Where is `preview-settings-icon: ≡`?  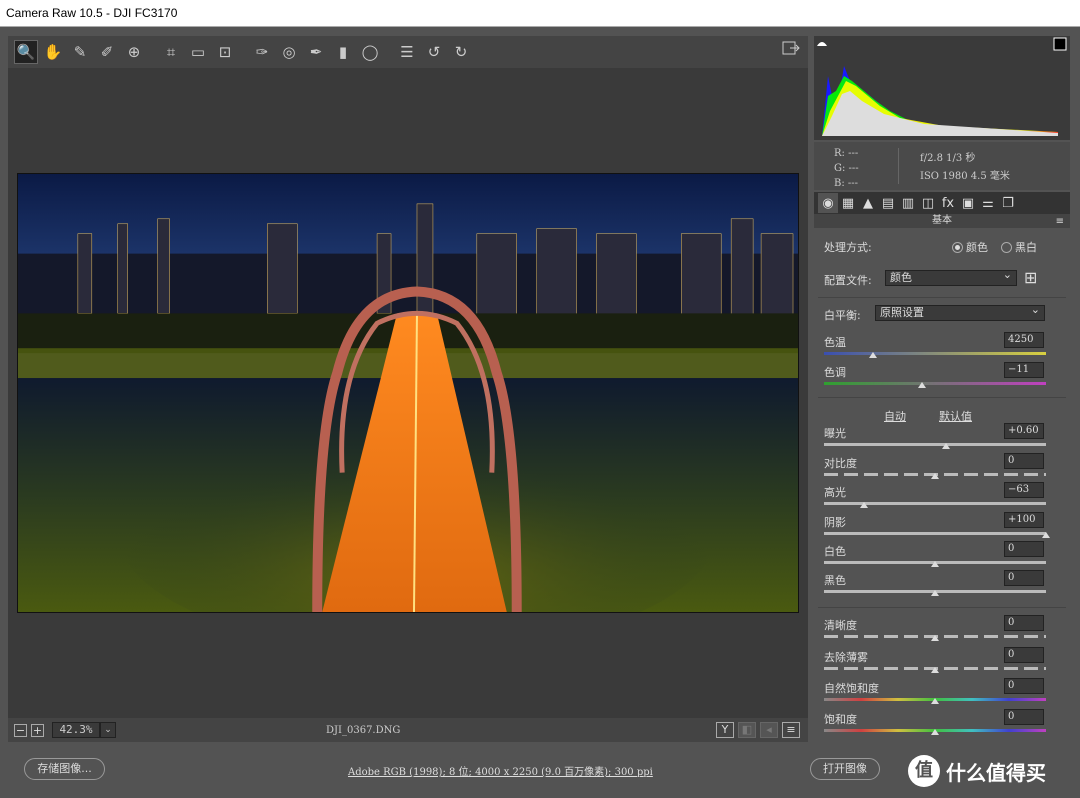 preview-settings-icon: ≡ is located at coordinates (791, 730).